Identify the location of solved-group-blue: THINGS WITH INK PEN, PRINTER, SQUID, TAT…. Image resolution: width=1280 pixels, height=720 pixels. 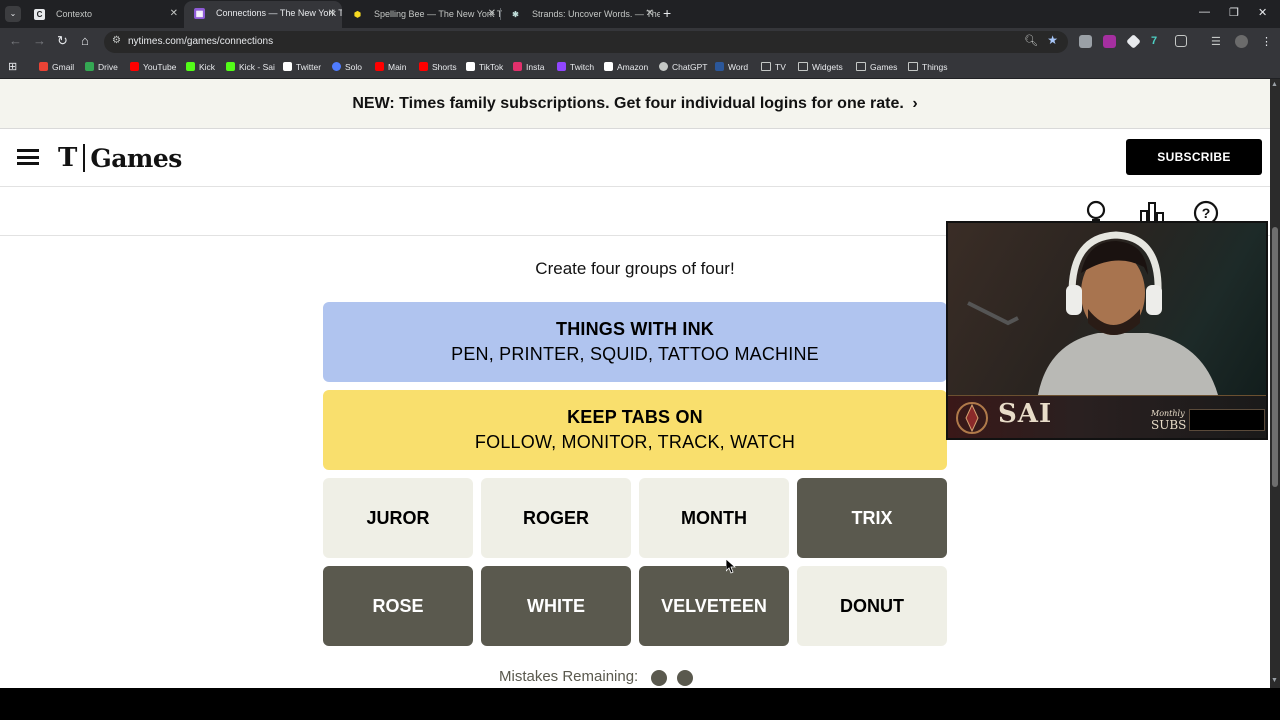
(635, 342).